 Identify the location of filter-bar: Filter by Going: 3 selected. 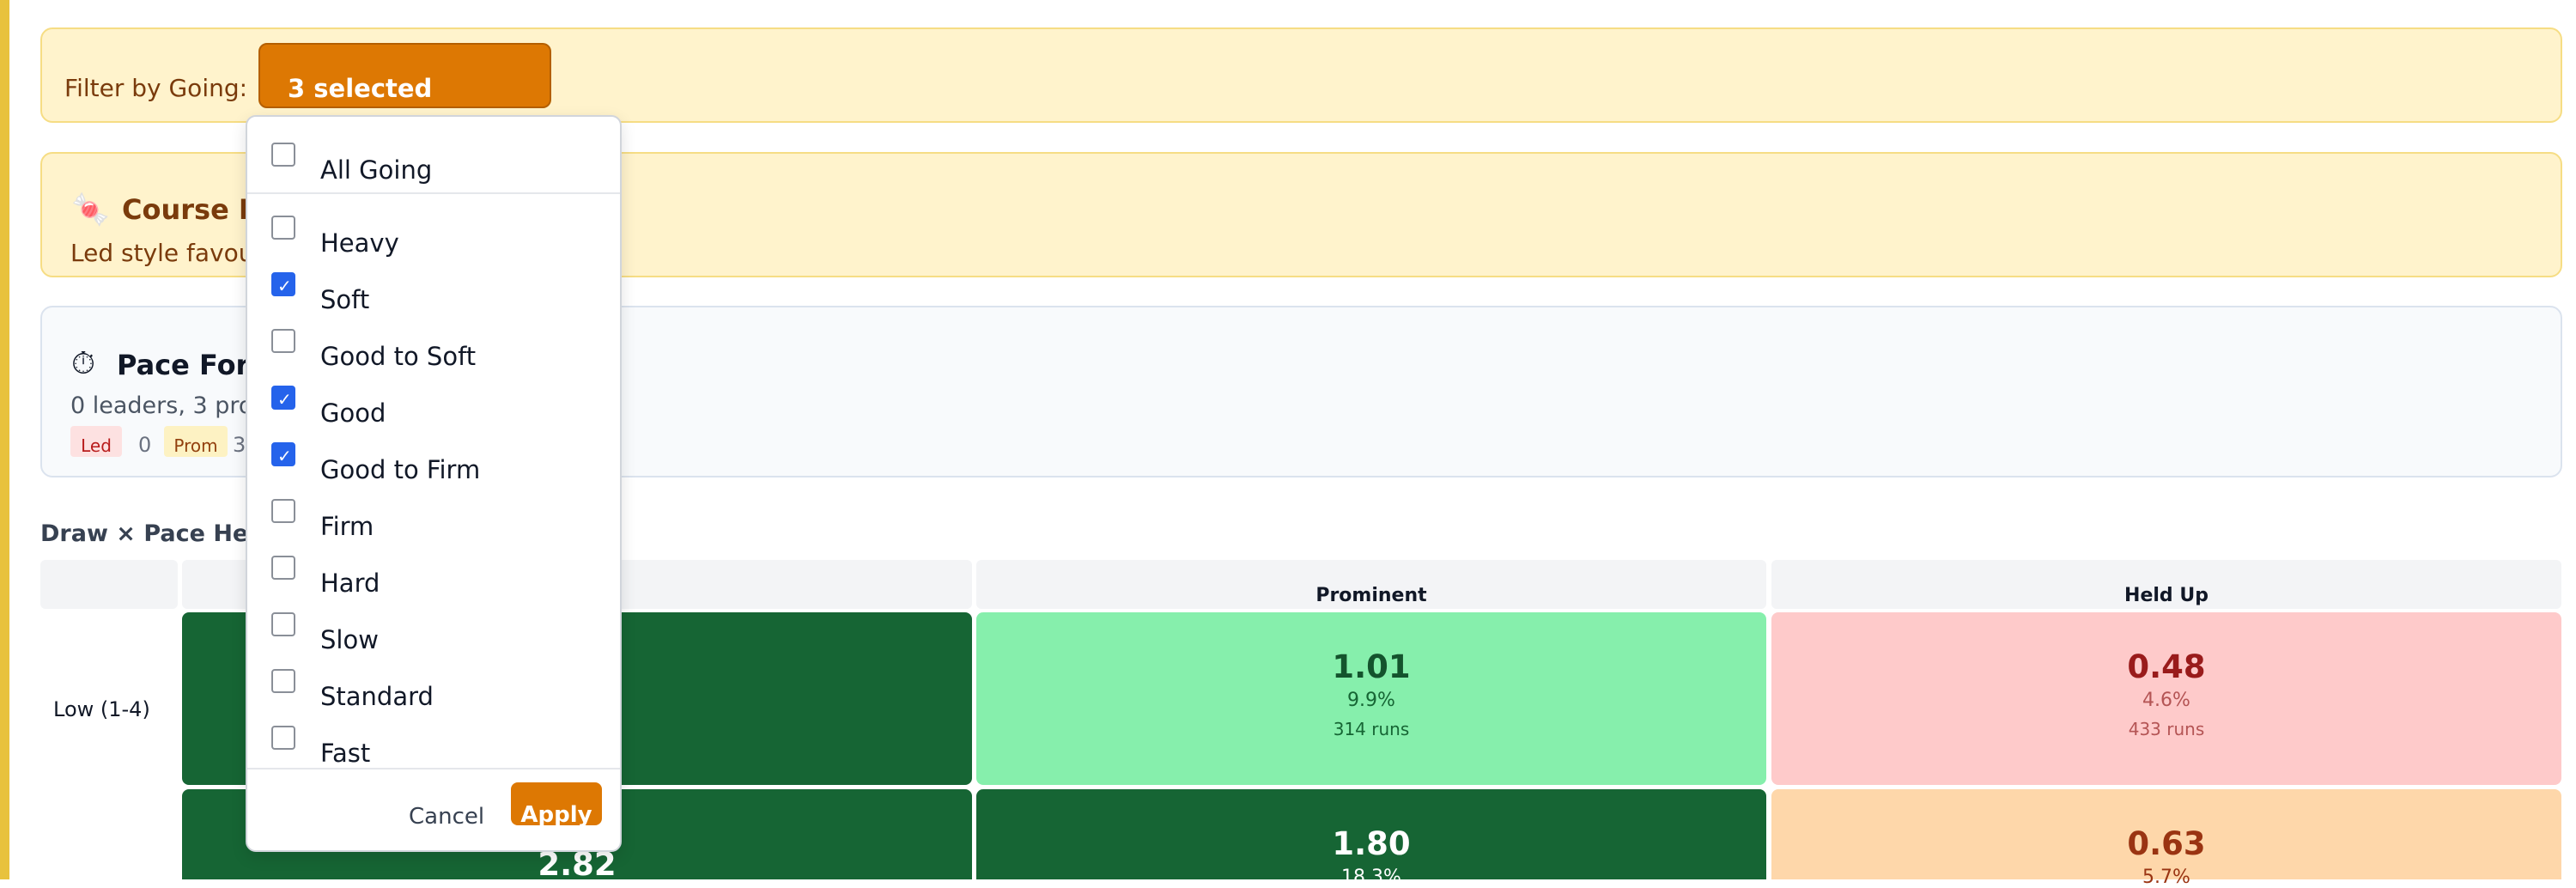
(1301, 75).